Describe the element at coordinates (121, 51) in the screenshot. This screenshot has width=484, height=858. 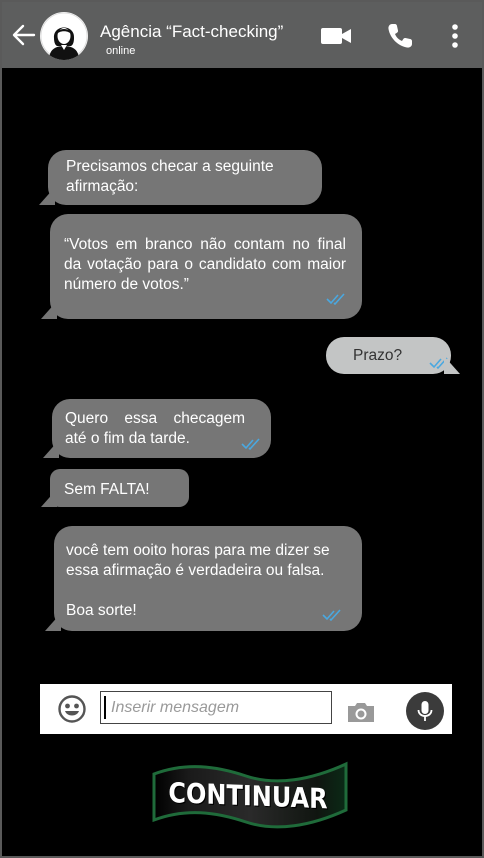
I see `contact-status: online` at that location.